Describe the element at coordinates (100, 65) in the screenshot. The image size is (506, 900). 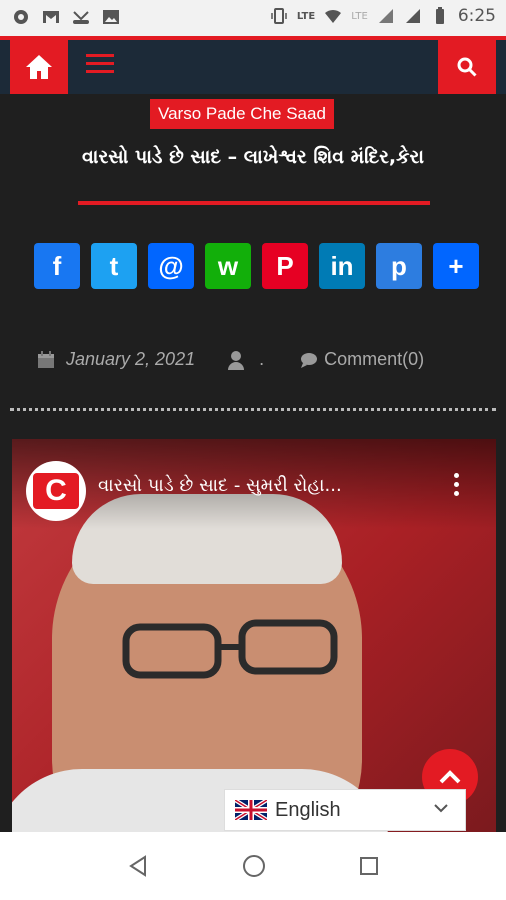
I see `menu-button` at that location.